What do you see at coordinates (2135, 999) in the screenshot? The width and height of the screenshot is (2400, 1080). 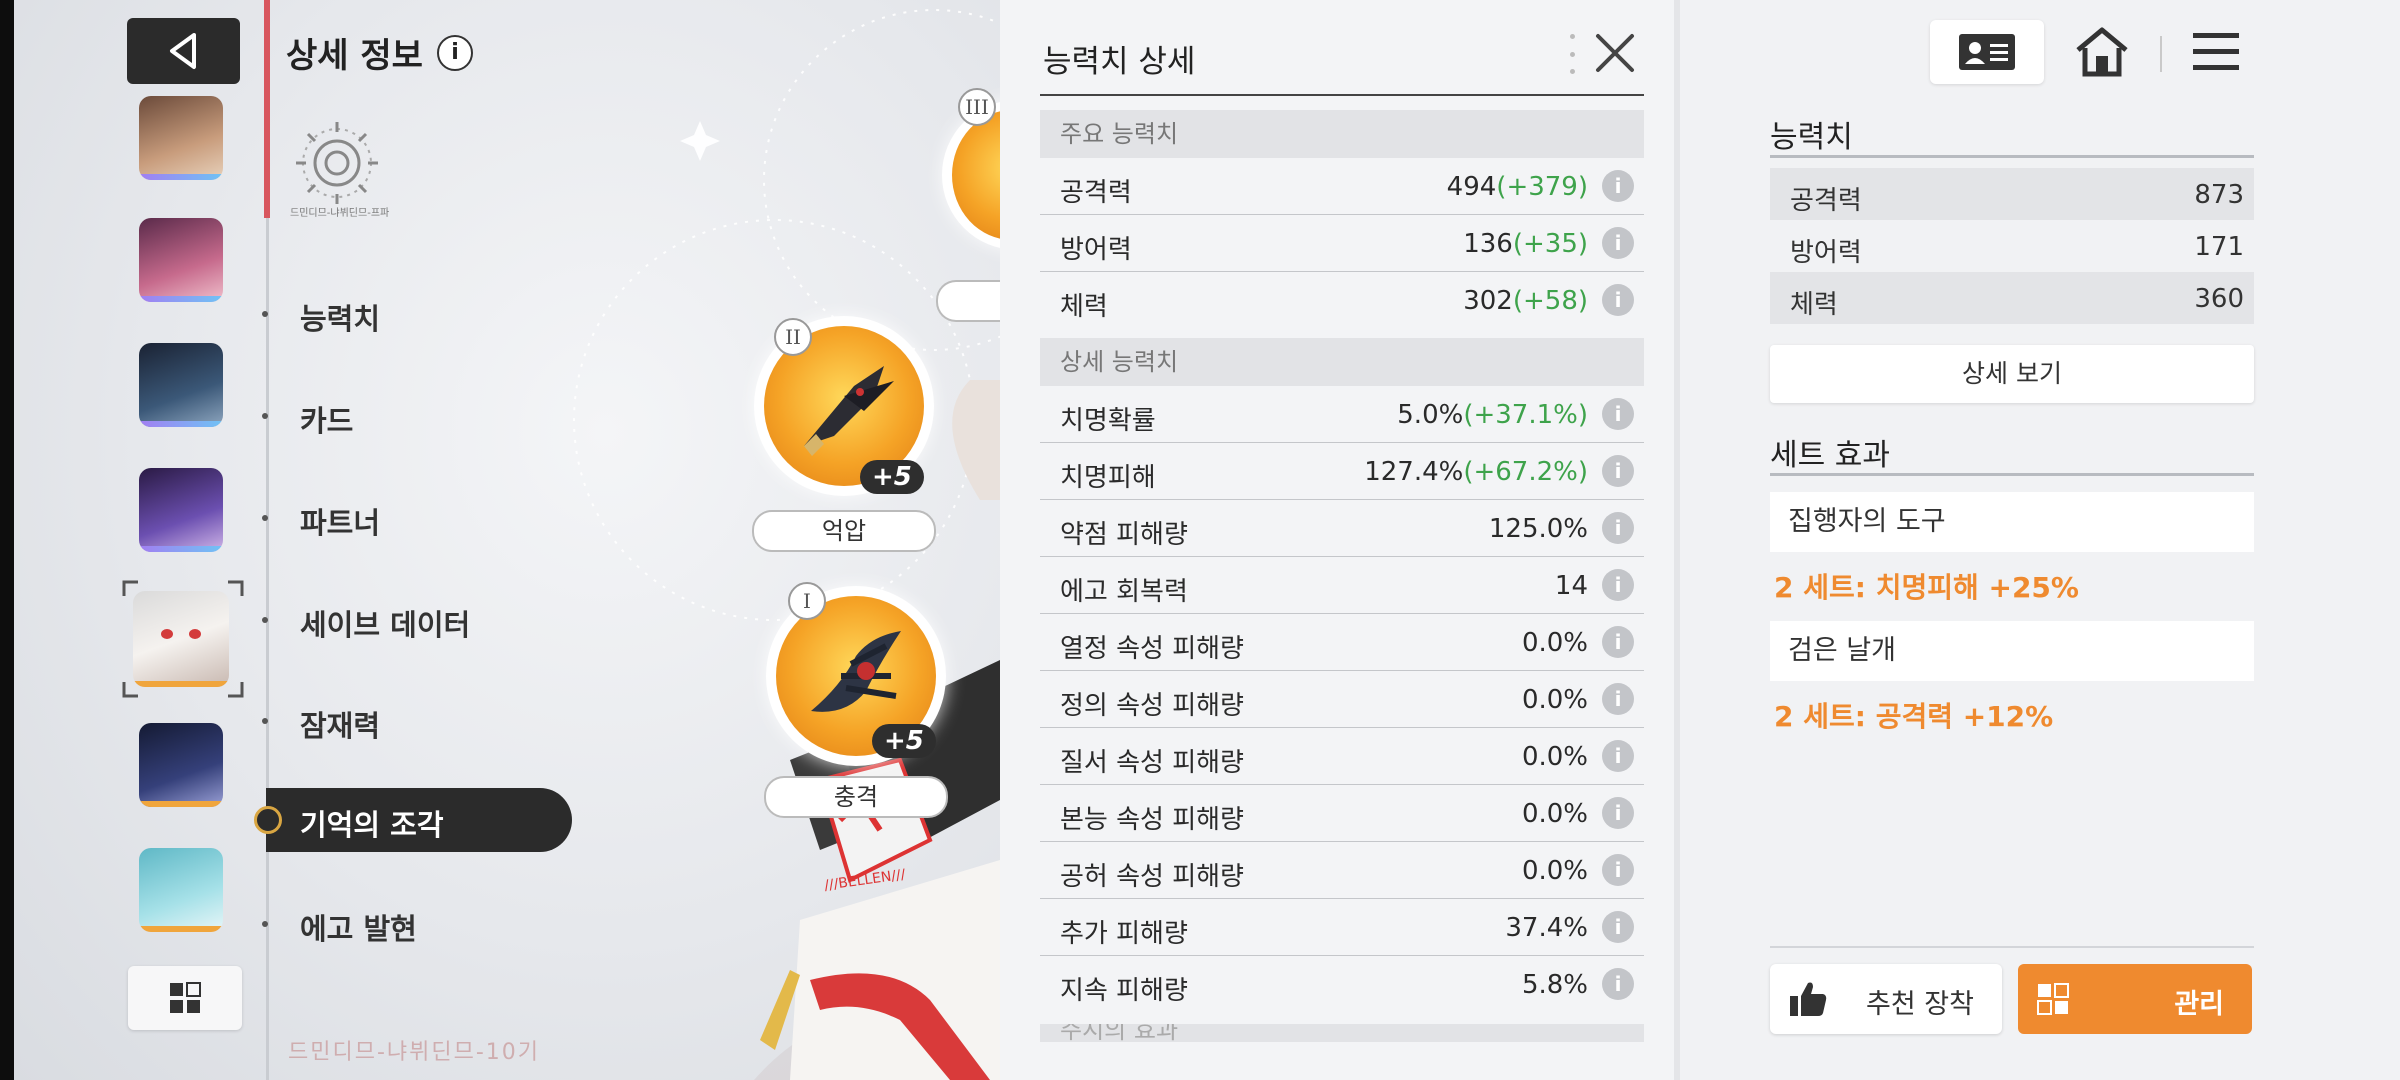 I see `manage-button: 관리` at bounding box center [2135, 999].